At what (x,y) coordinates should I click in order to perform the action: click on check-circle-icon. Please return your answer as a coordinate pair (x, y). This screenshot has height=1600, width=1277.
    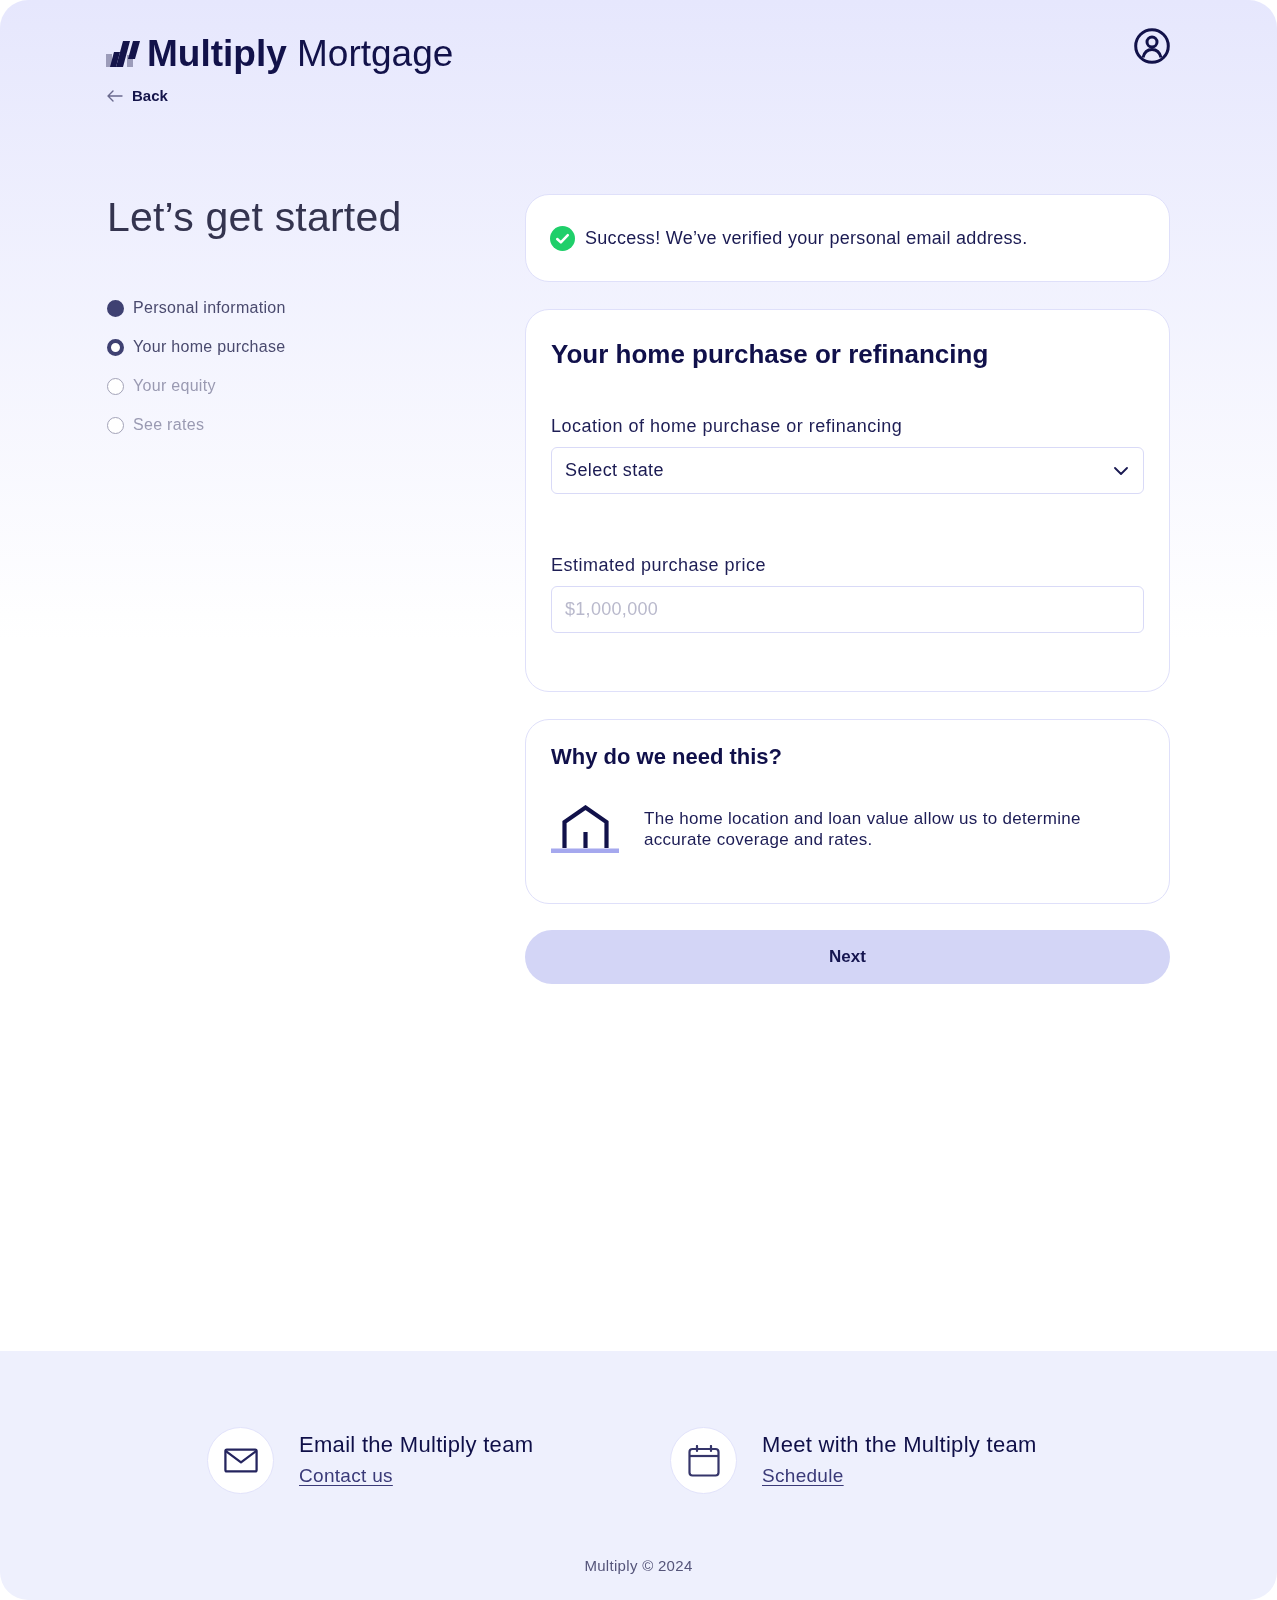
    Looking at the image, I should click on (562, 238).